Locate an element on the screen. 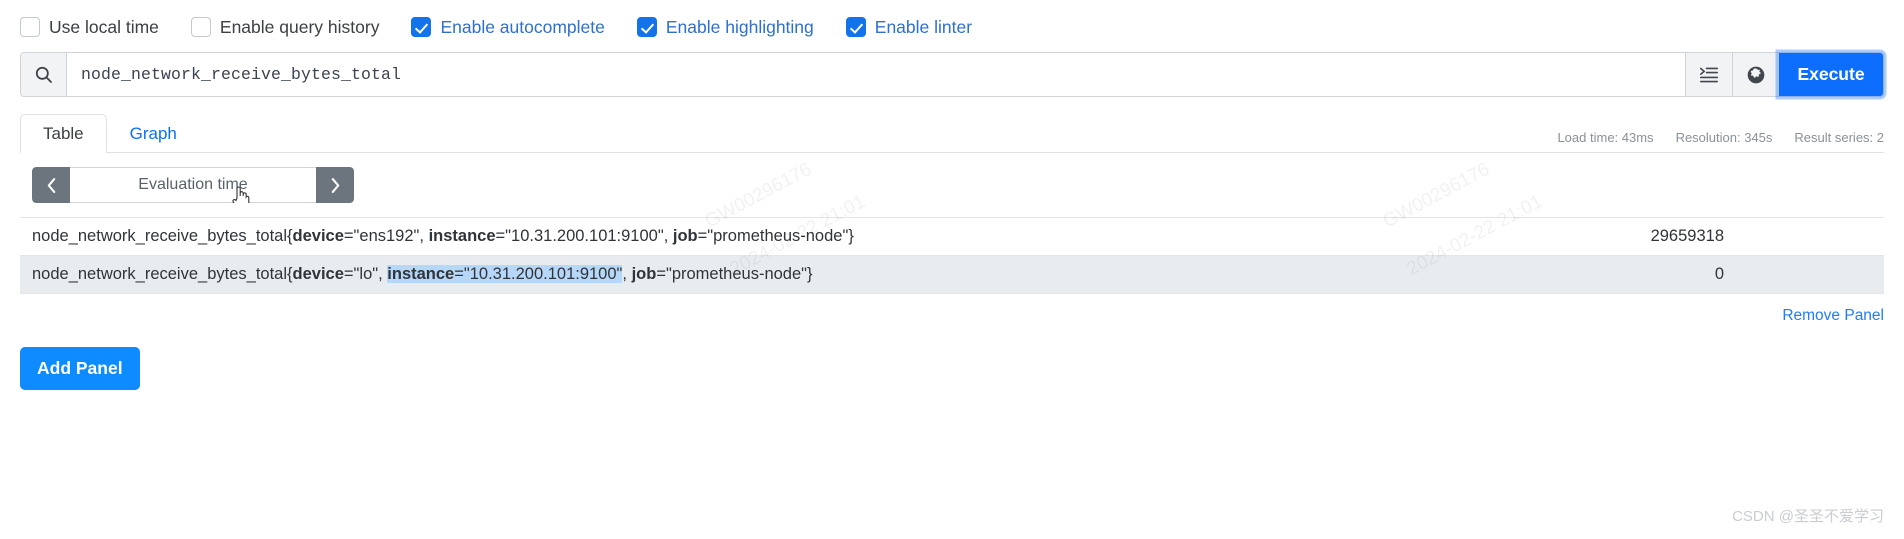 The height and width of the screenshot is (539, 1904). option-enable-highlighting: Enable highlighting is located at coordinates (725, 27).